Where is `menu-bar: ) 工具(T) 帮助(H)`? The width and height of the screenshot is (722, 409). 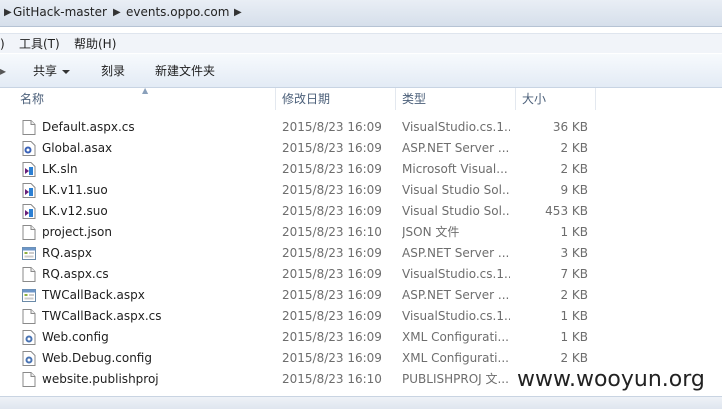
menu-bar: ) 工具(T) 帮助(H) is located at coordinates (361, 43).